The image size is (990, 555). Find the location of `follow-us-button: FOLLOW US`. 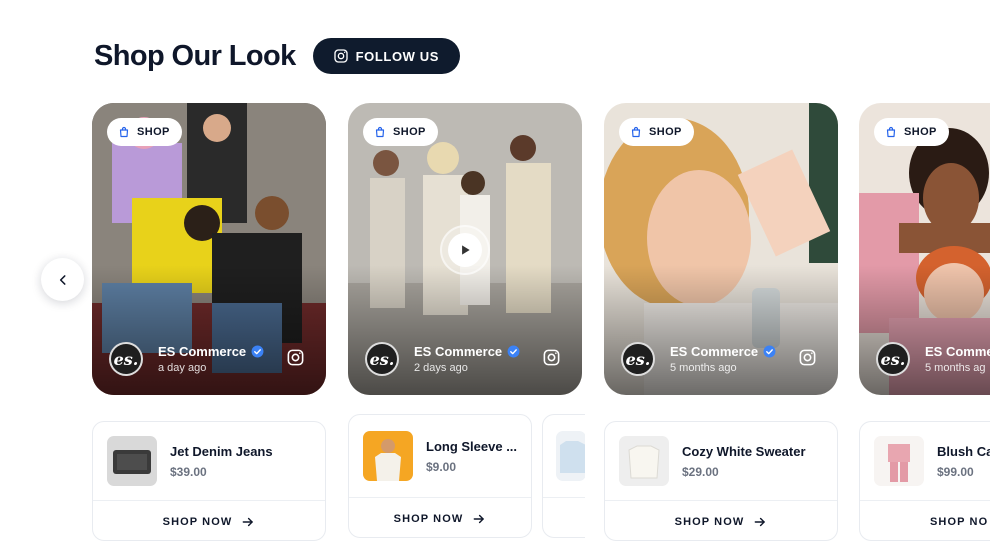

follow-us-button: FOLLOW US is located at coordinates (386, 56).